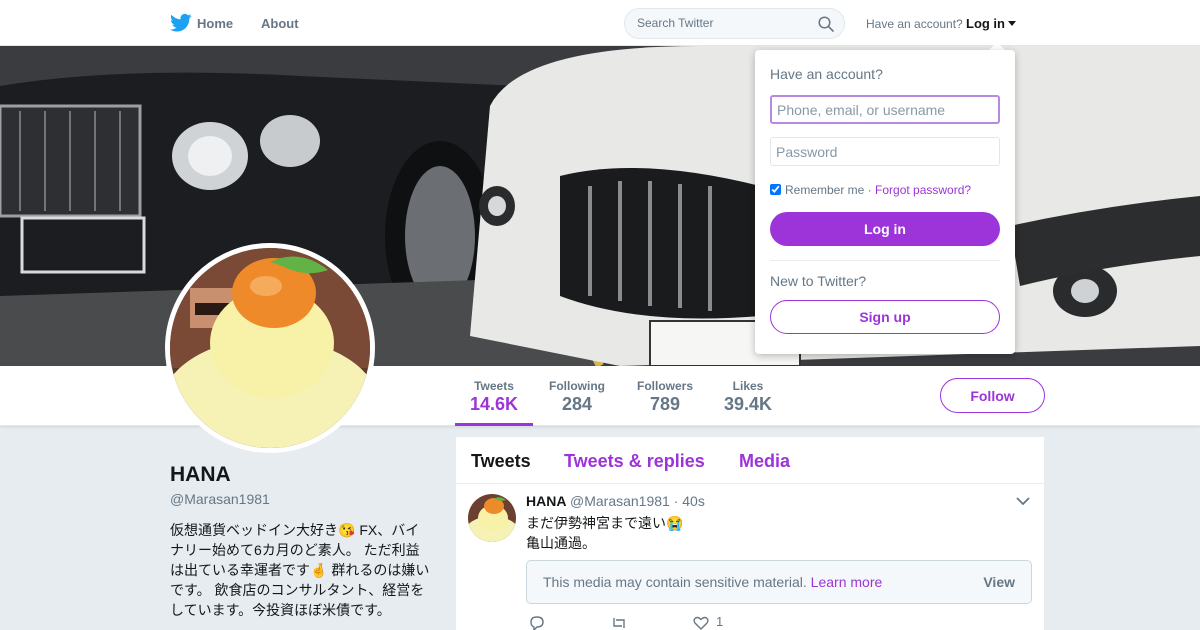 This screenshot has height=630, width=1200. Describe the element at coordinates (764, 461) in the screenshot. I see `tab-media: Media` at that location.